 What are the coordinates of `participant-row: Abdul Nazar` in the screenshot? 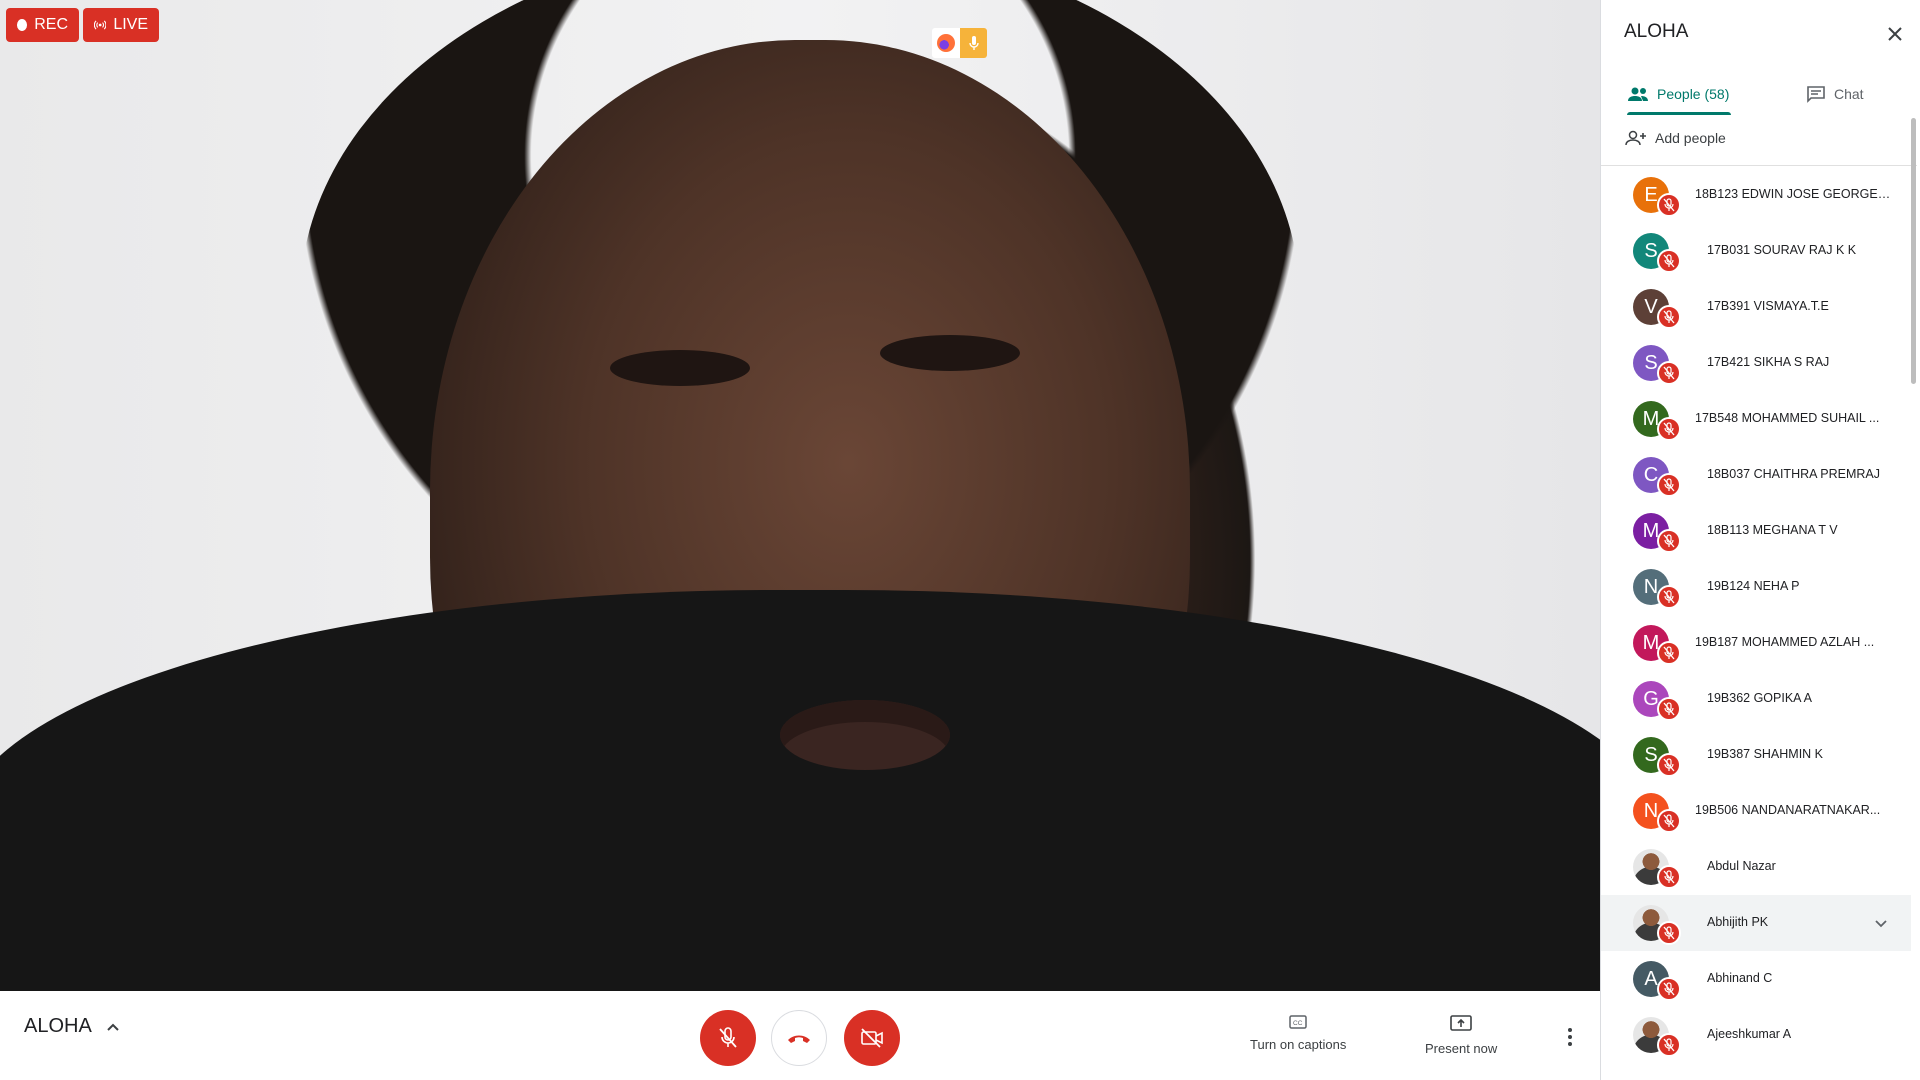 It's located at (1756, 867).